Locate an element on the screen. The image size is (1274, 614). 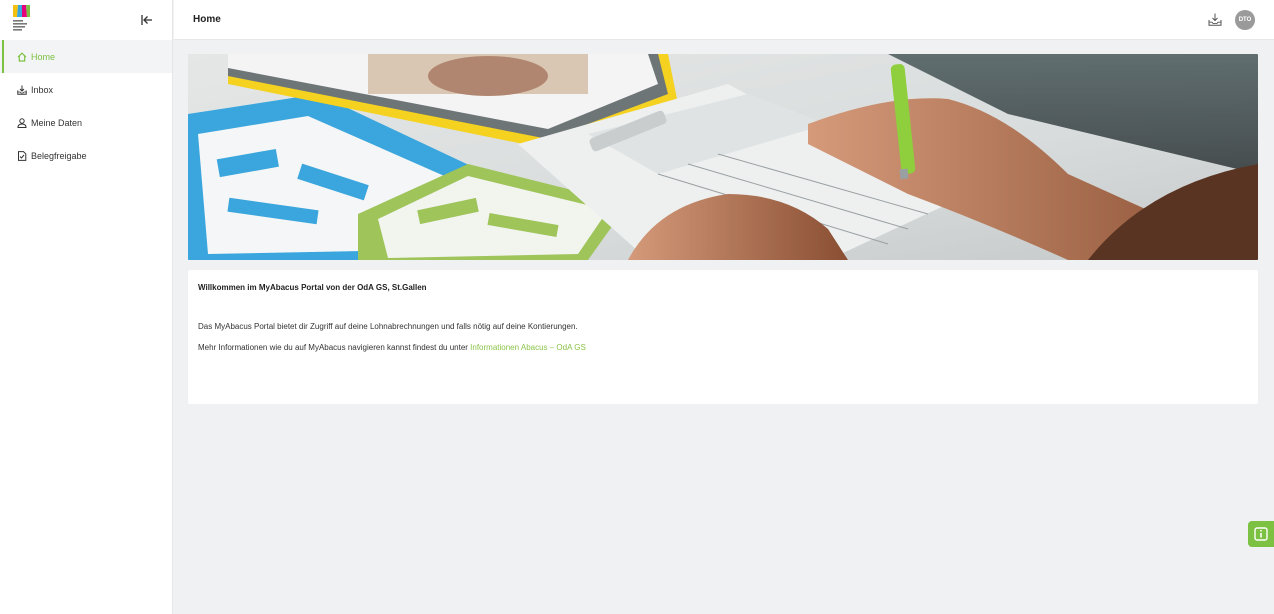
sidebar-item-label: Meine Daten is located at coordinates (57, 122).